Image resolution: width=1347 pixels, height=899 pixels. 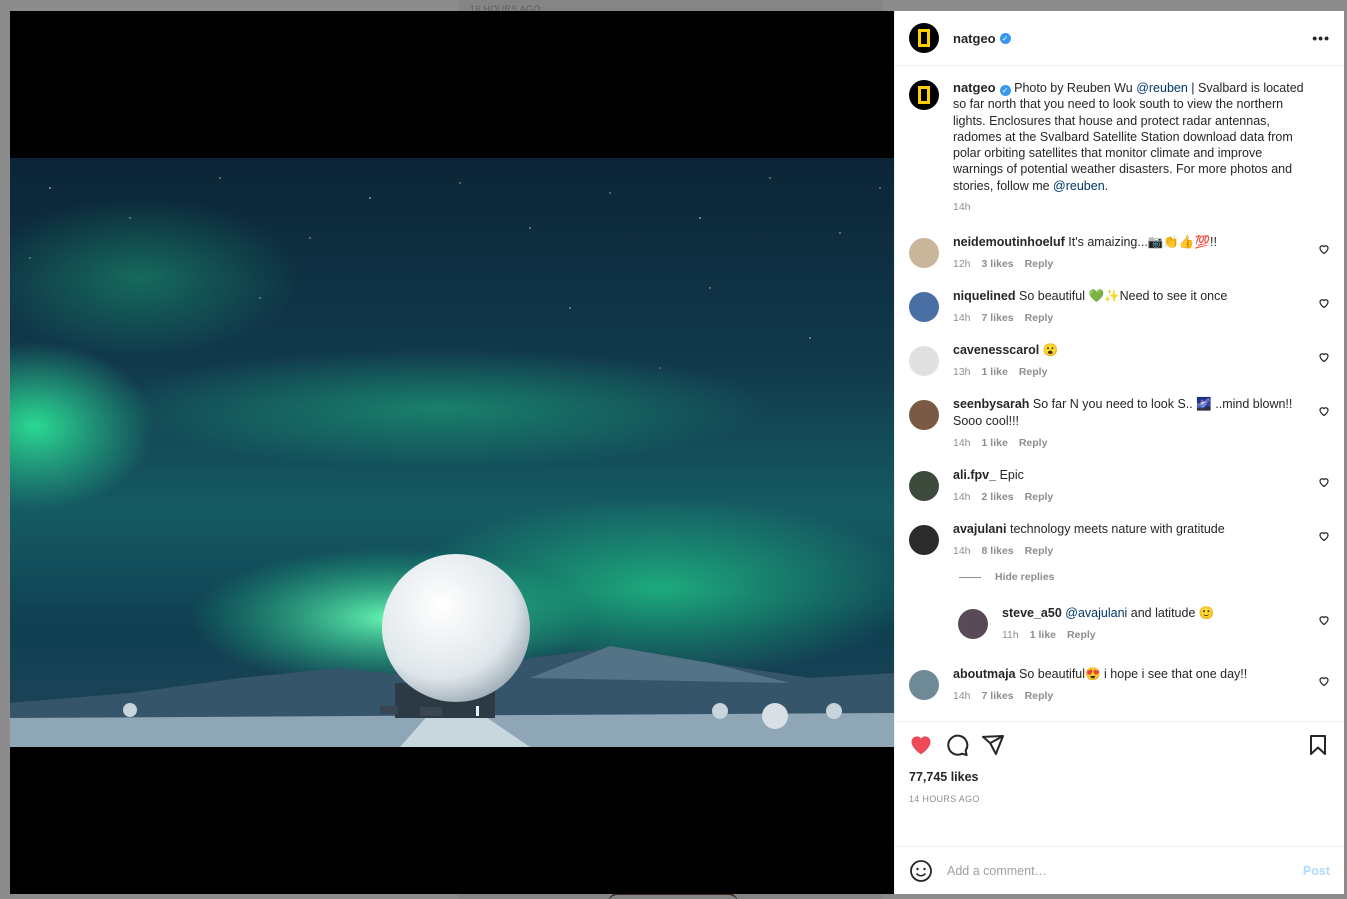 I want to click on hide-replies-label: Hide replies, so click(x=1025, y=577).